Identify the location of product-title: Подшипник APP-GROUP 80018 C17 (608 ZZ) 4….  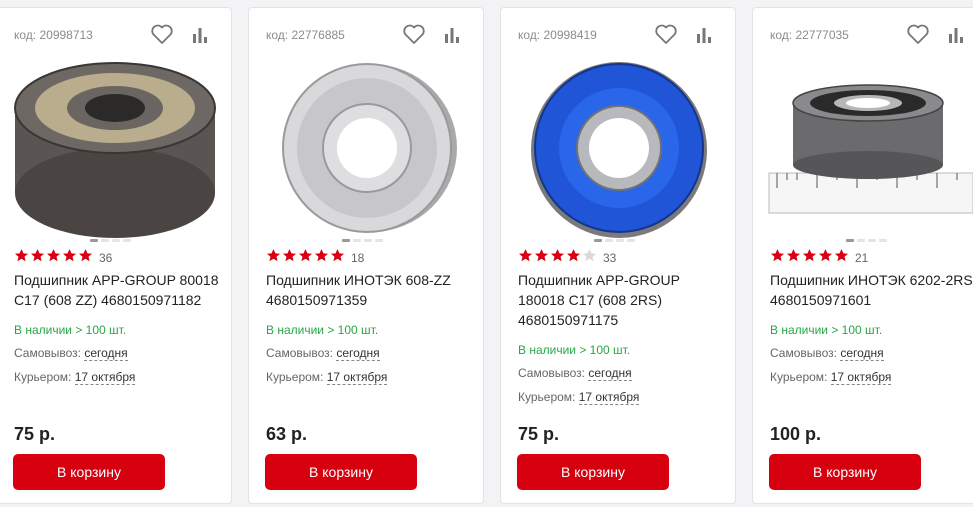
(119, 290).